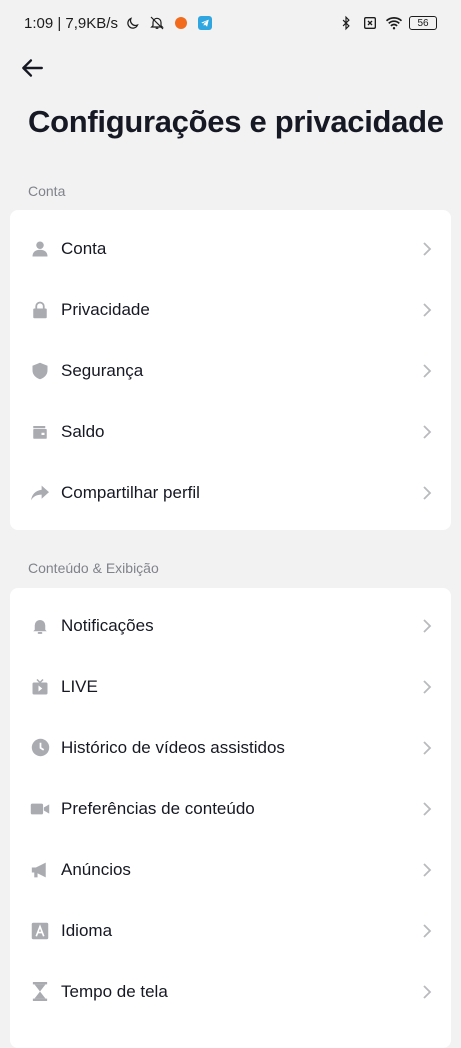 The height and width of the screenshot is (1048, 461). I want to click on lock-icon, so click(40, 310).